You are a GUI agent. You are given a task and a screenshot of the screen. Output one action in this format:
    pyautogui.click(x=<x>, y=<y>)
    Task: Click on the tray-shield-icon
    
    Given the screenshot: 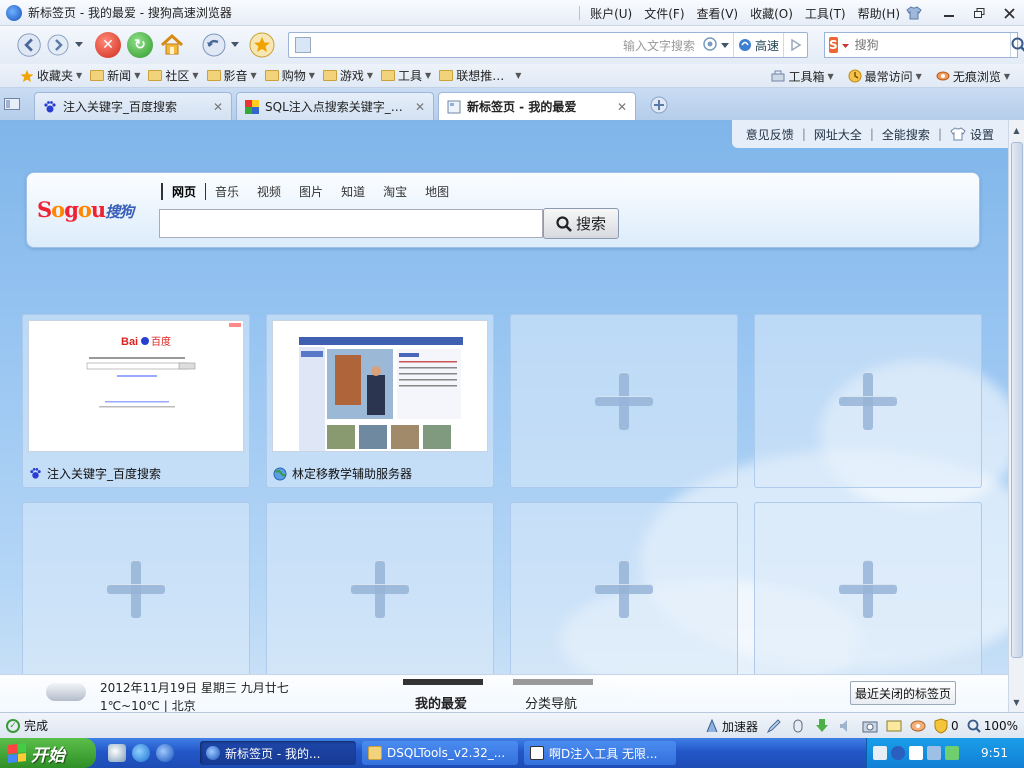 What is the action you would take?
    pyautogui.click(x=952, y=753)
    